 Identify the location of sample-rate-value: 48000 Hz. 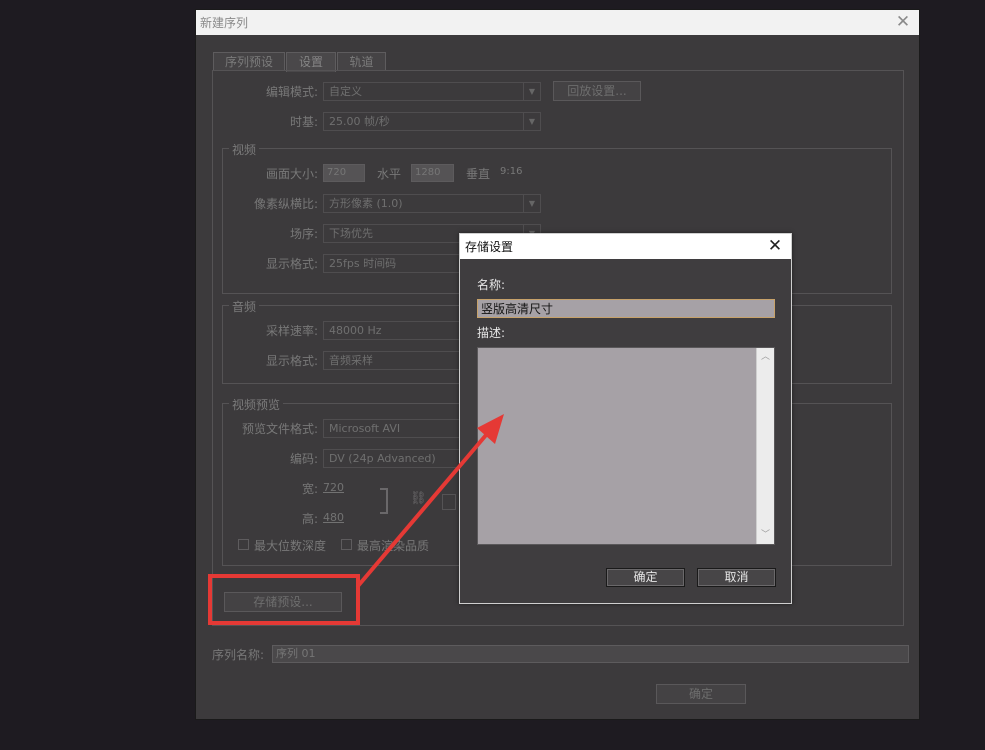
(355, 330).